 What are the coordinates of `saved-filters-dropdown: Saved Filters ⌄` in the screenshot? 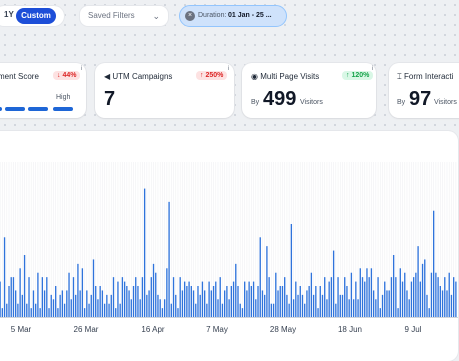 It's located at (124, 16).